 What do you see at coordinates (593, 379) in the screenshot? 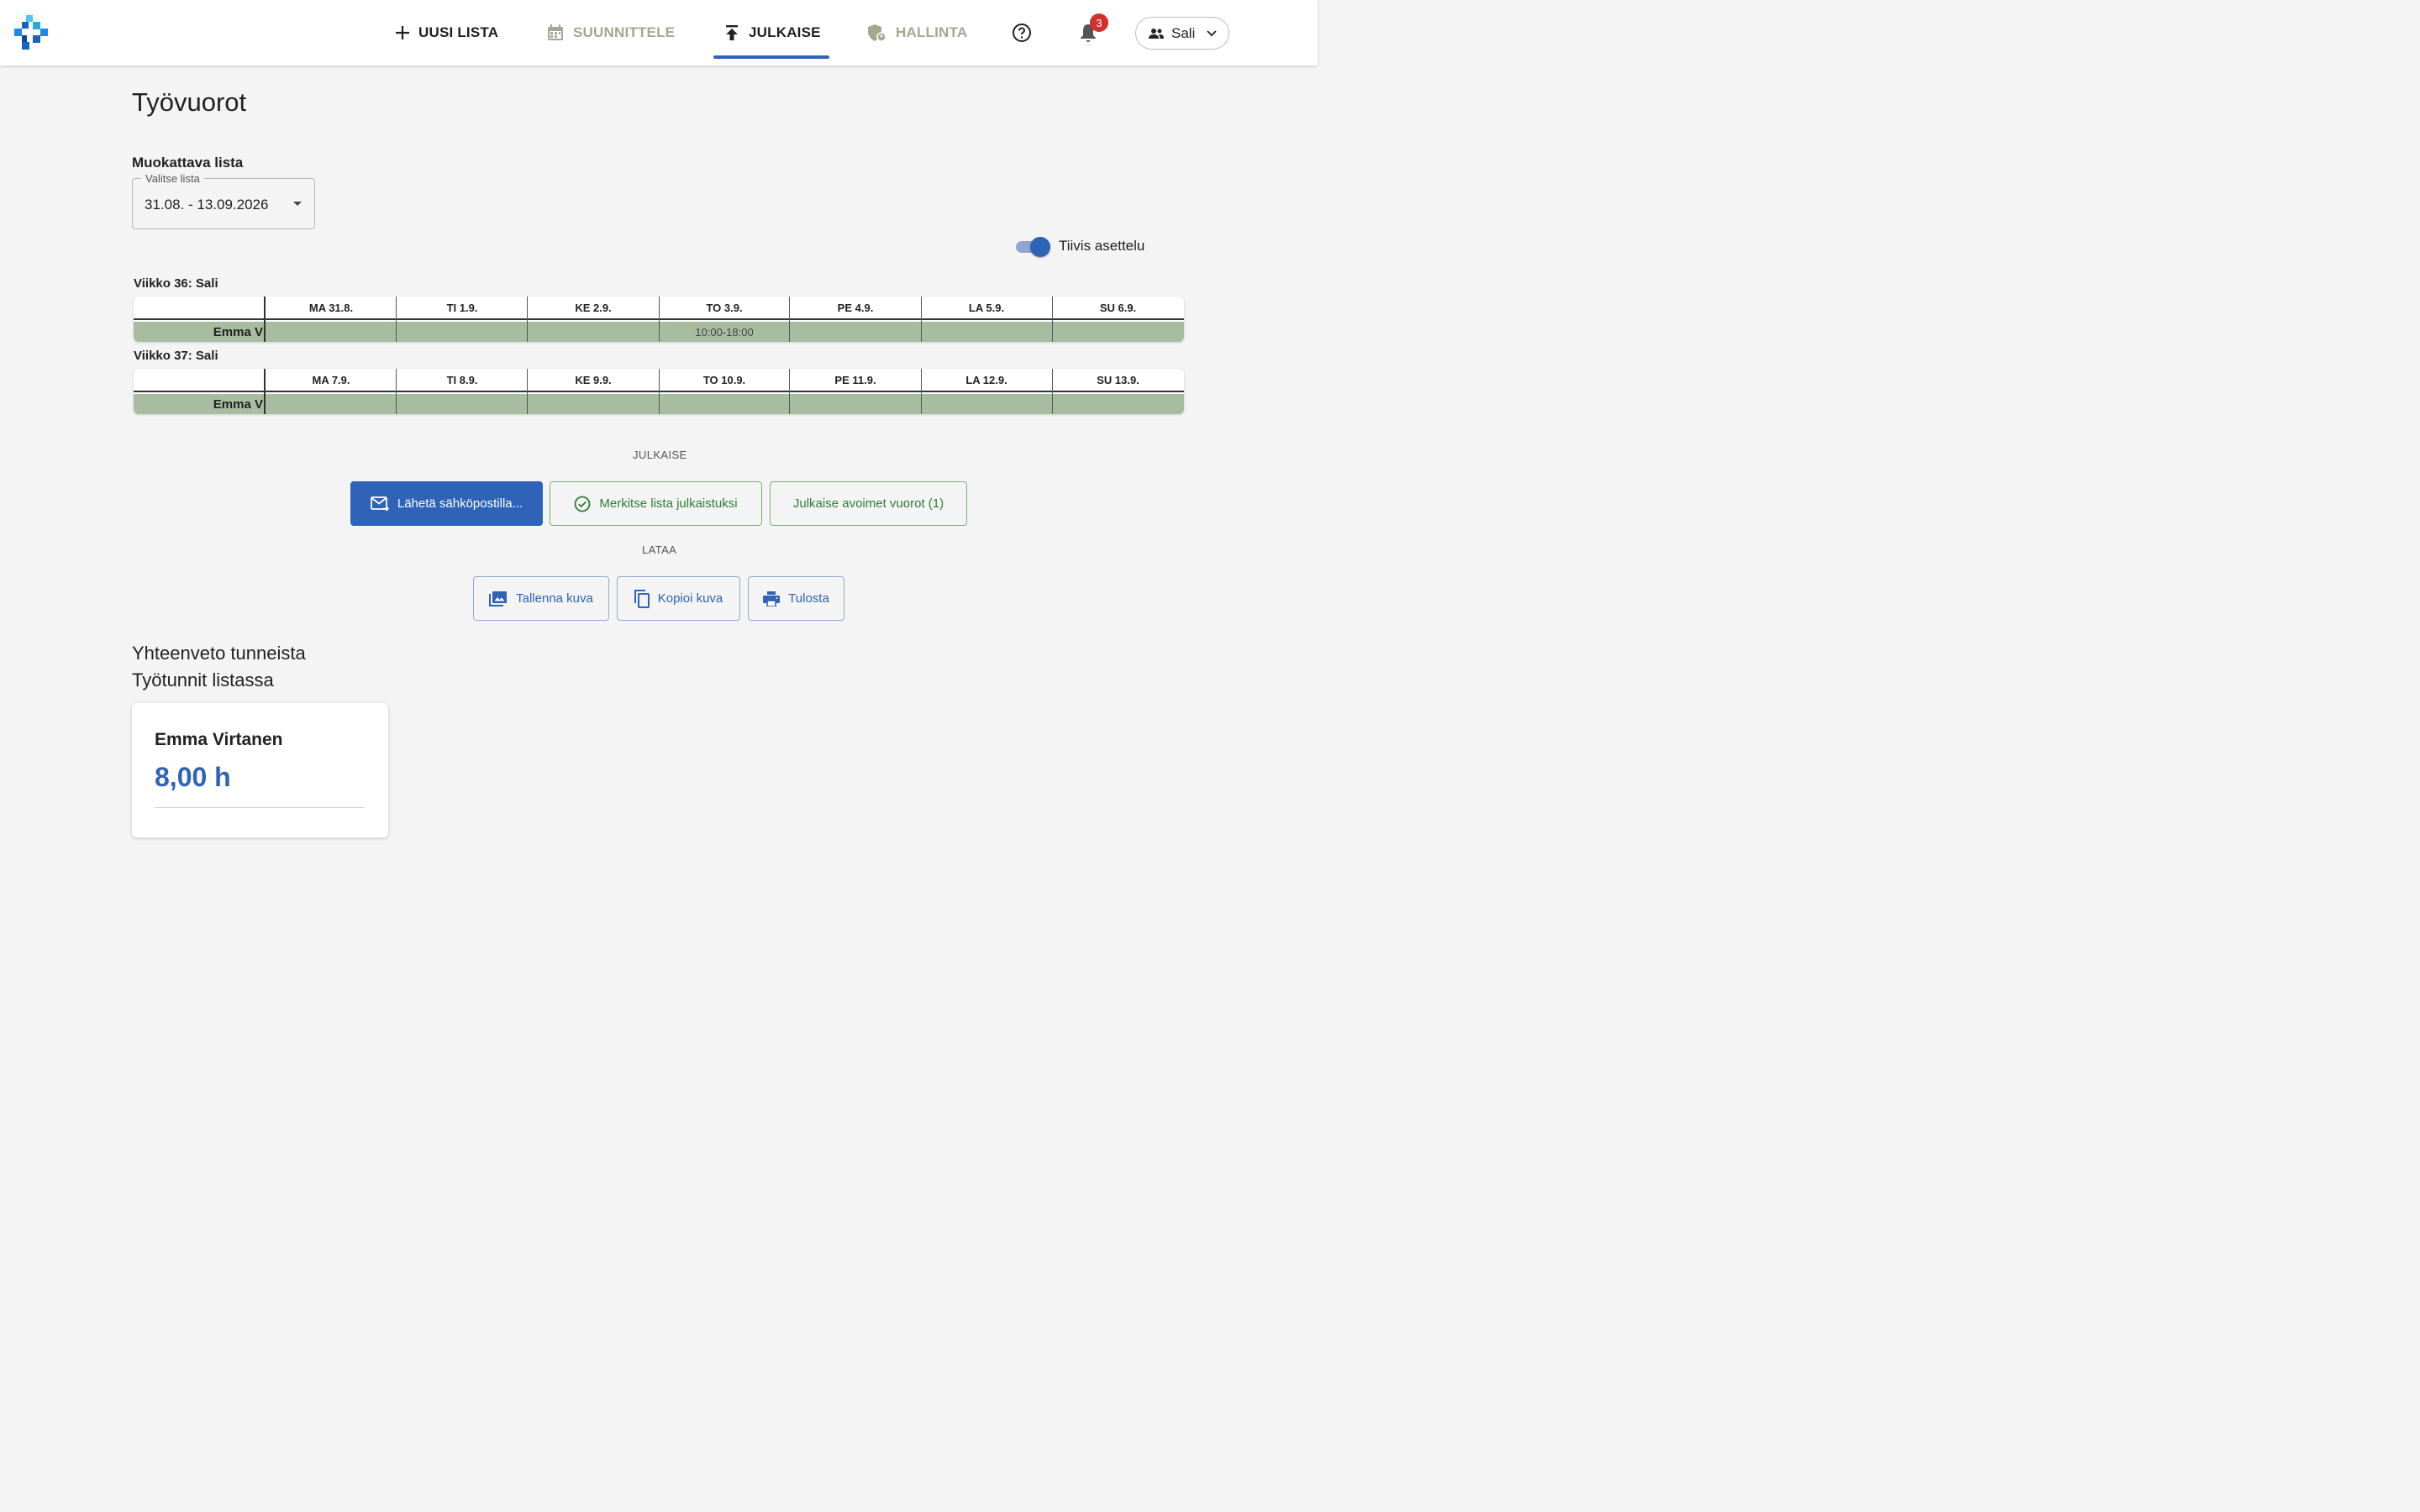
I see `day-header: KE 9.9.` at bounding box center [593, 379].